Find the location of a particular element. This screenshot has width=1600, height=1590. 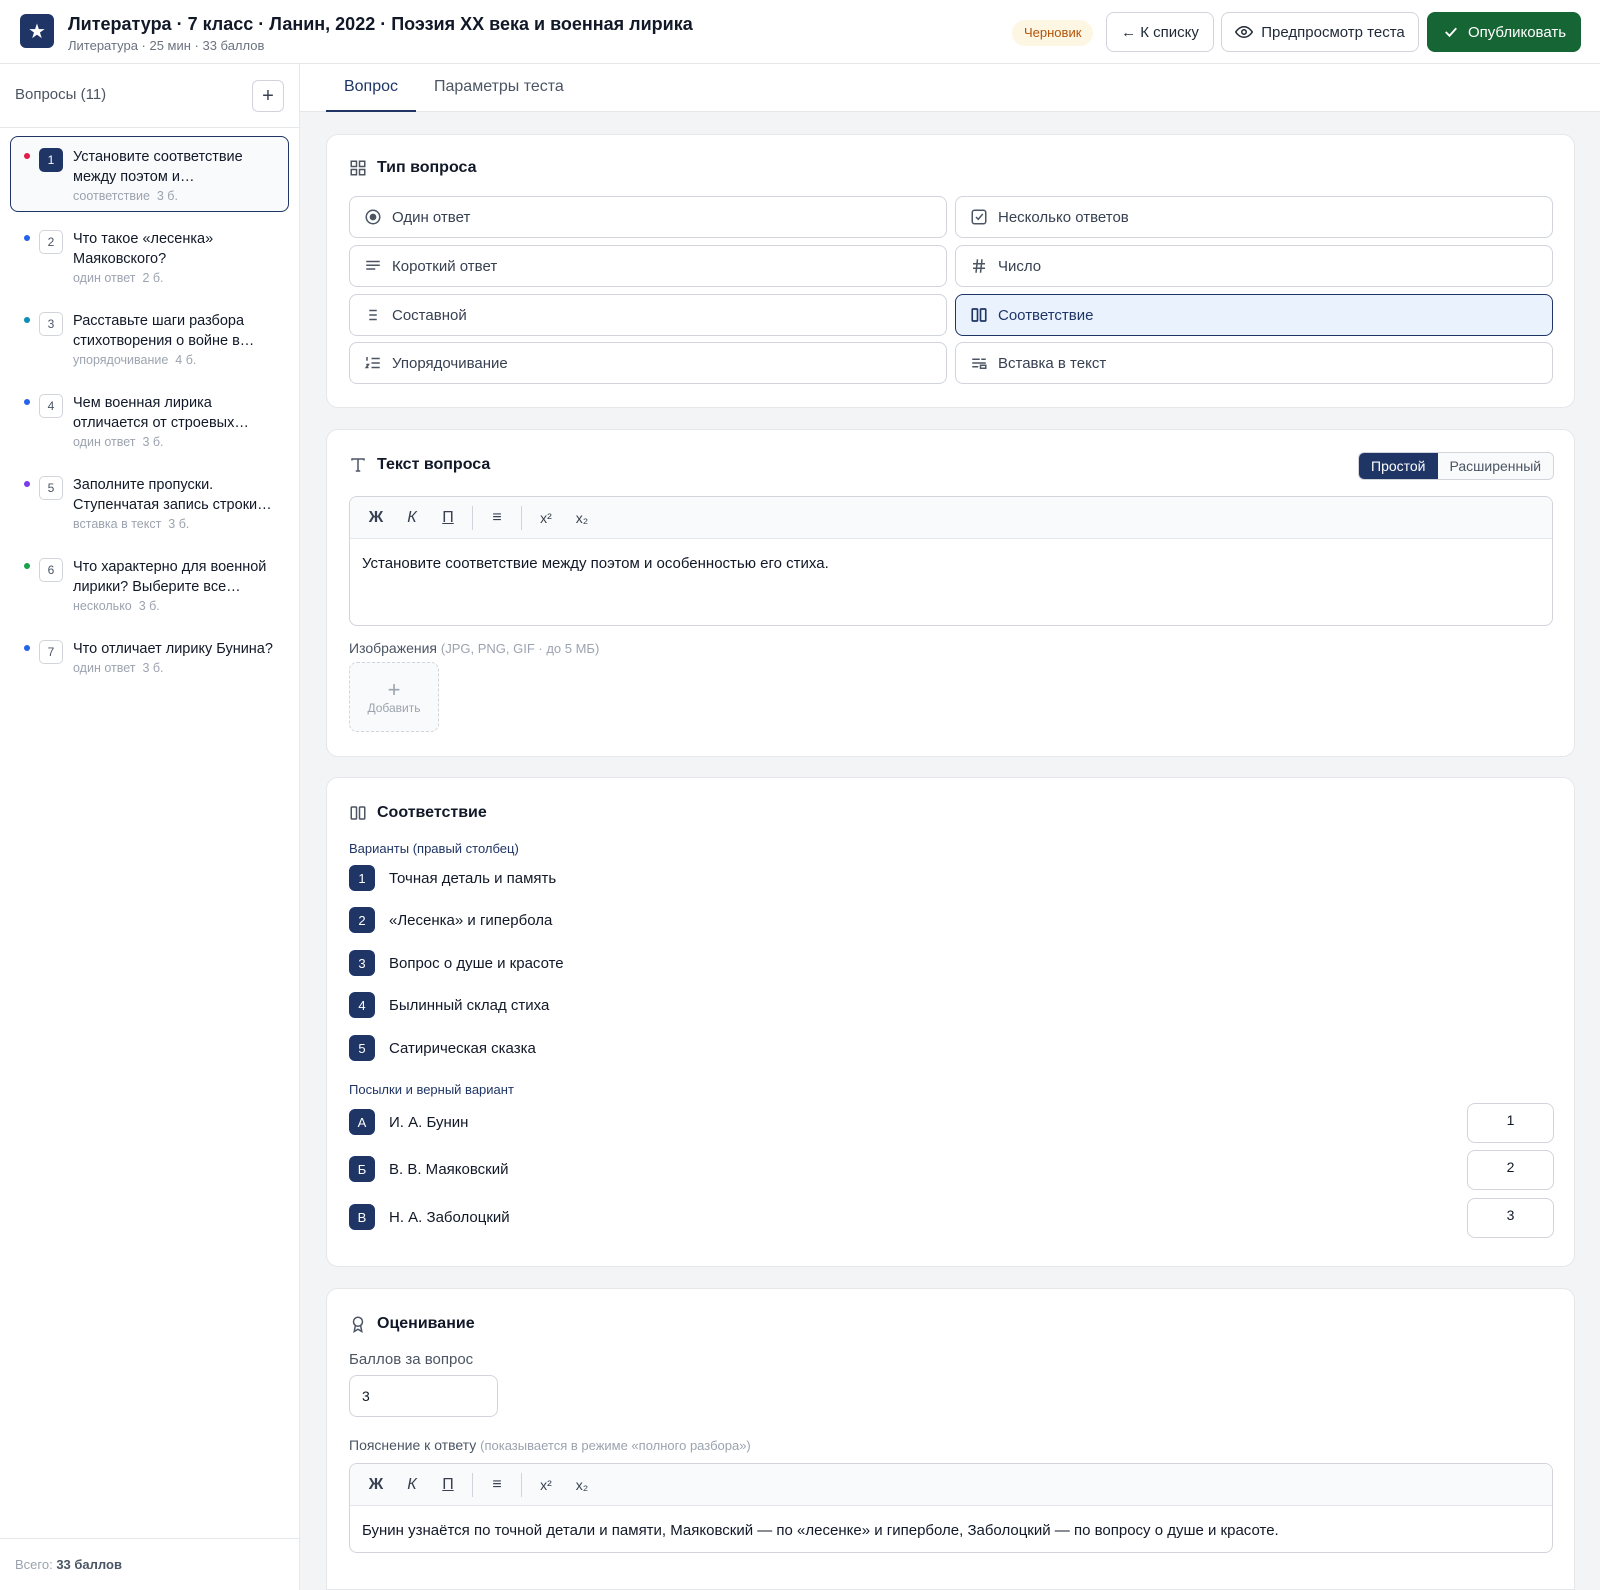

premise-row: Б В. В. Маяковский is located at coordinates (429, 1169).